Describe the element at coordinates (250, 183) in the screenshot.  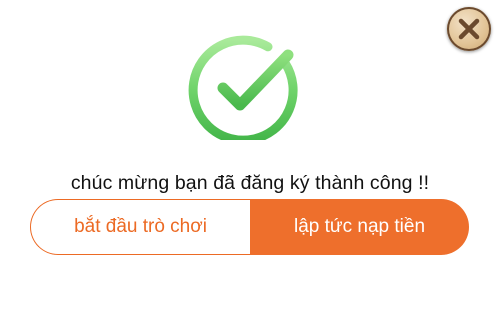
I see `success-message: chúc mừng bạn đã đăng ký thành công !!` at that location.